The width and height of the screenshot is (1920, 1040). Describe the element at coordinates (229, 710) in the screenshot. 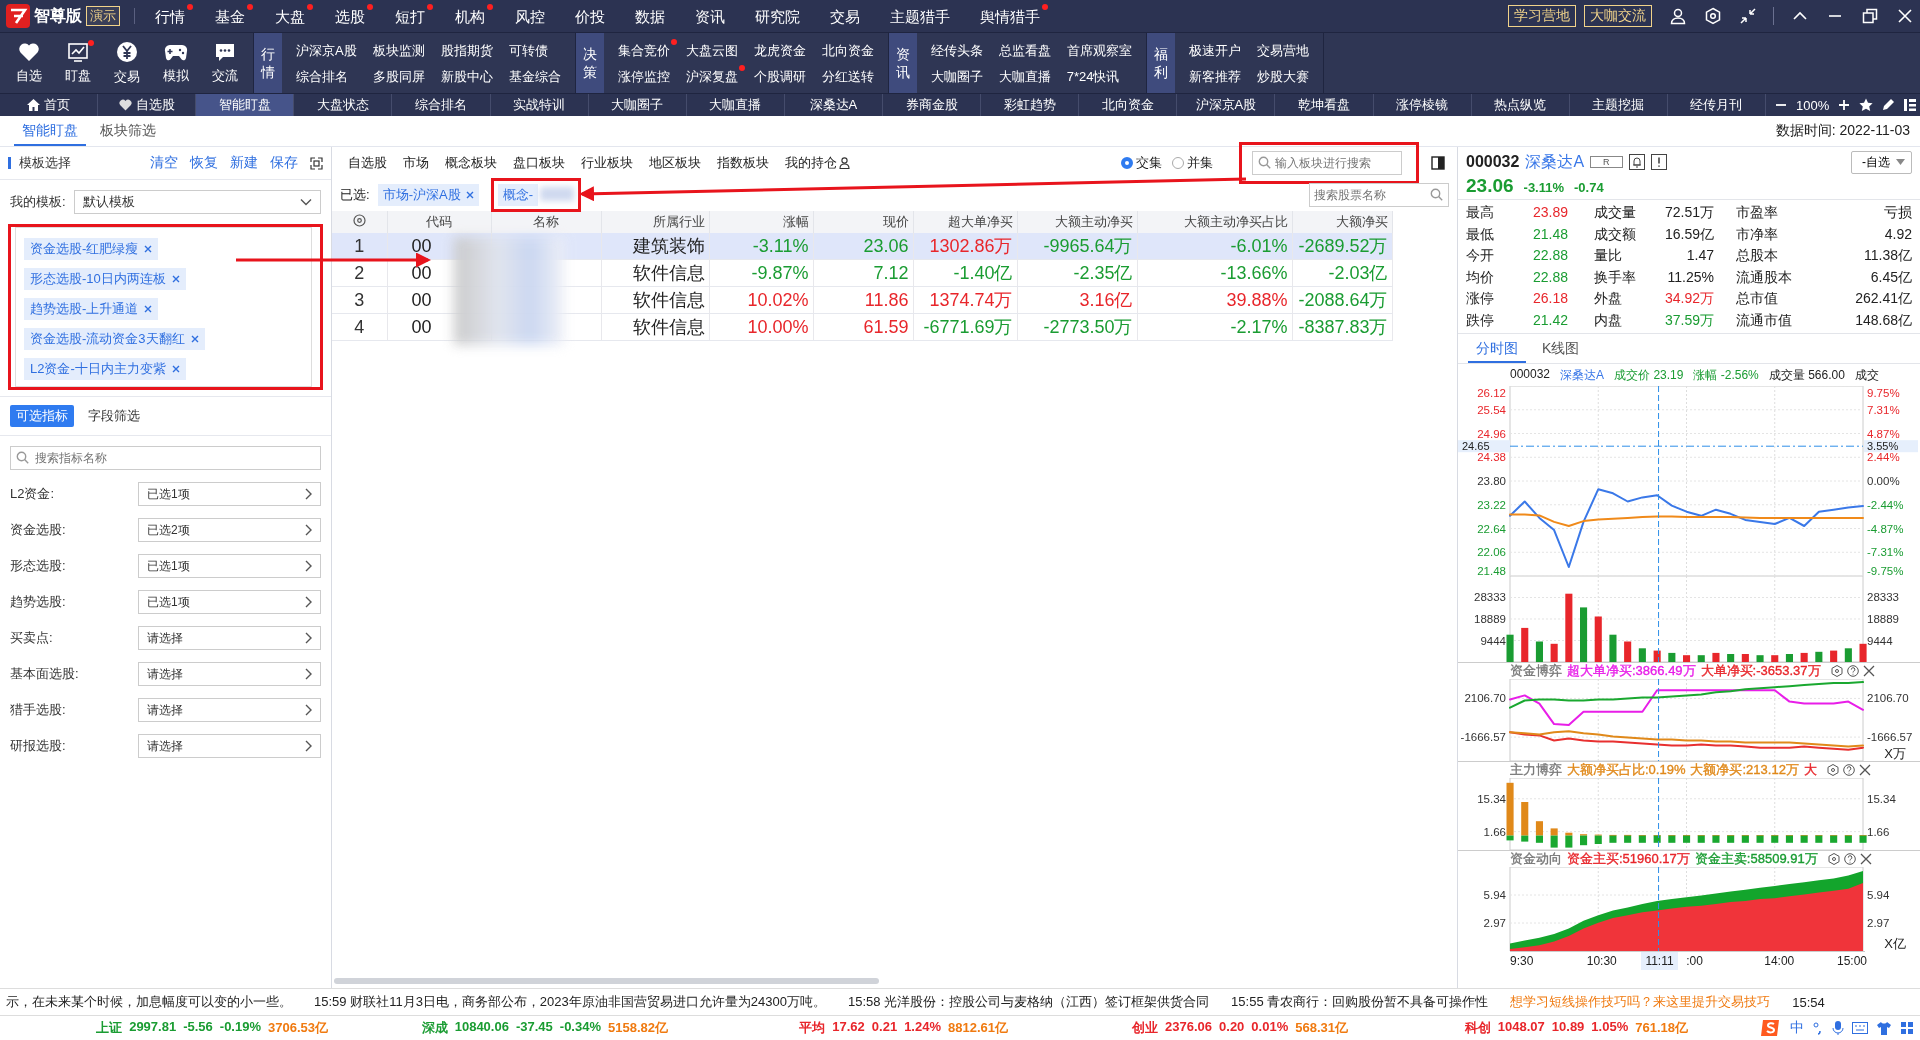

I see `filter-select: 请选择` at that location.